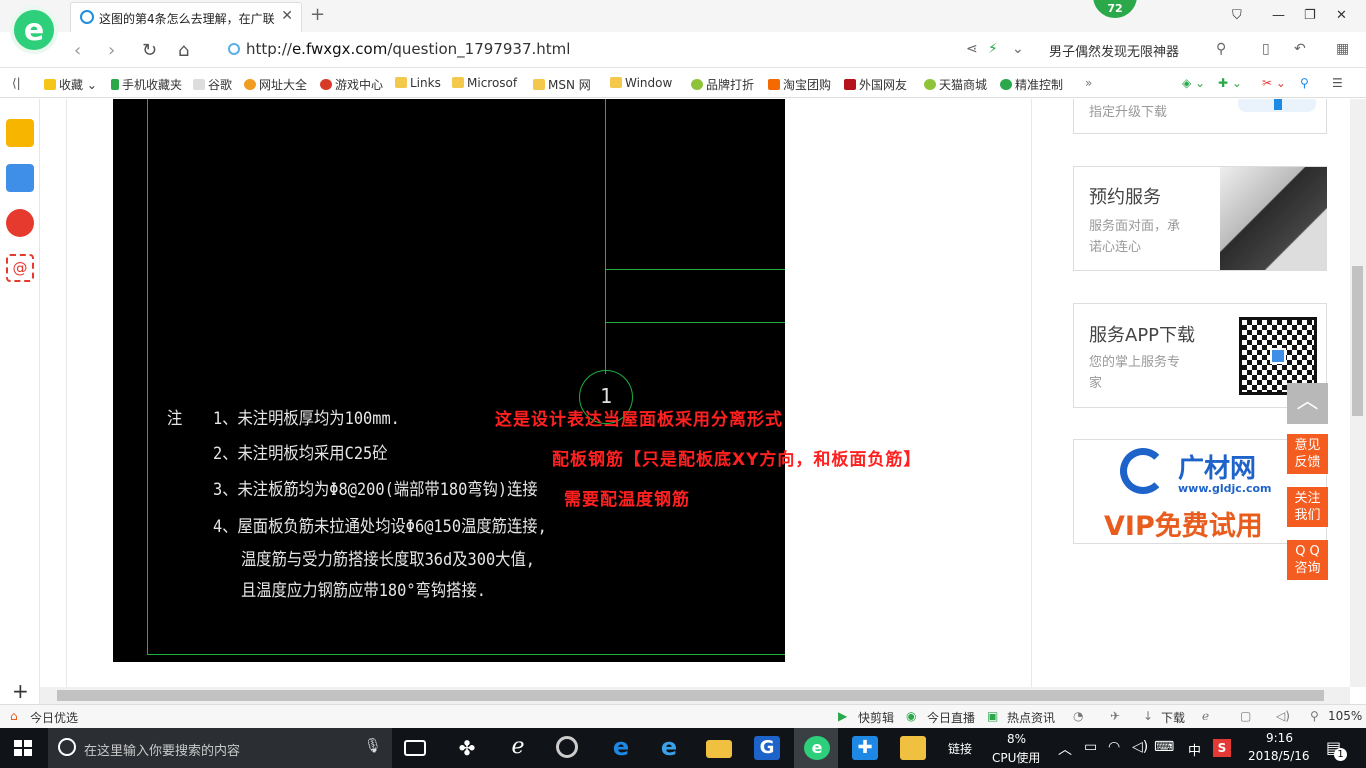 The image size is (1366, 768). I want to click on wifi-icon: ◠, so click(1114, 747).